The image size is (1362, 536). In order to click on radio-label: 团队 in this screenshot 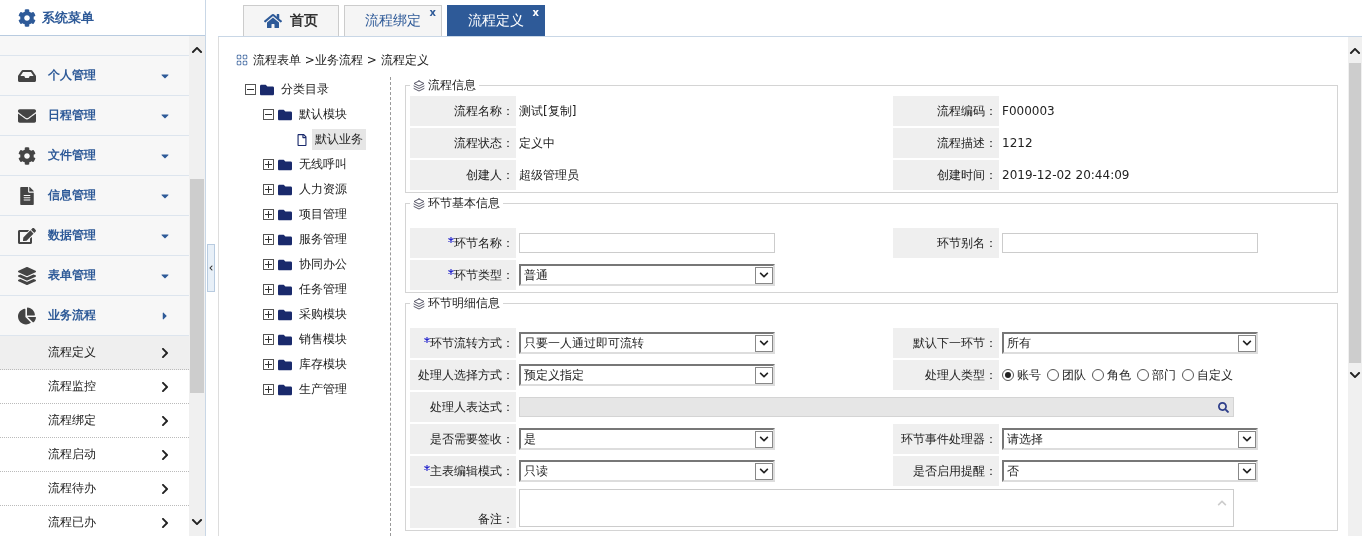, I will do `click(1074, 375)`.